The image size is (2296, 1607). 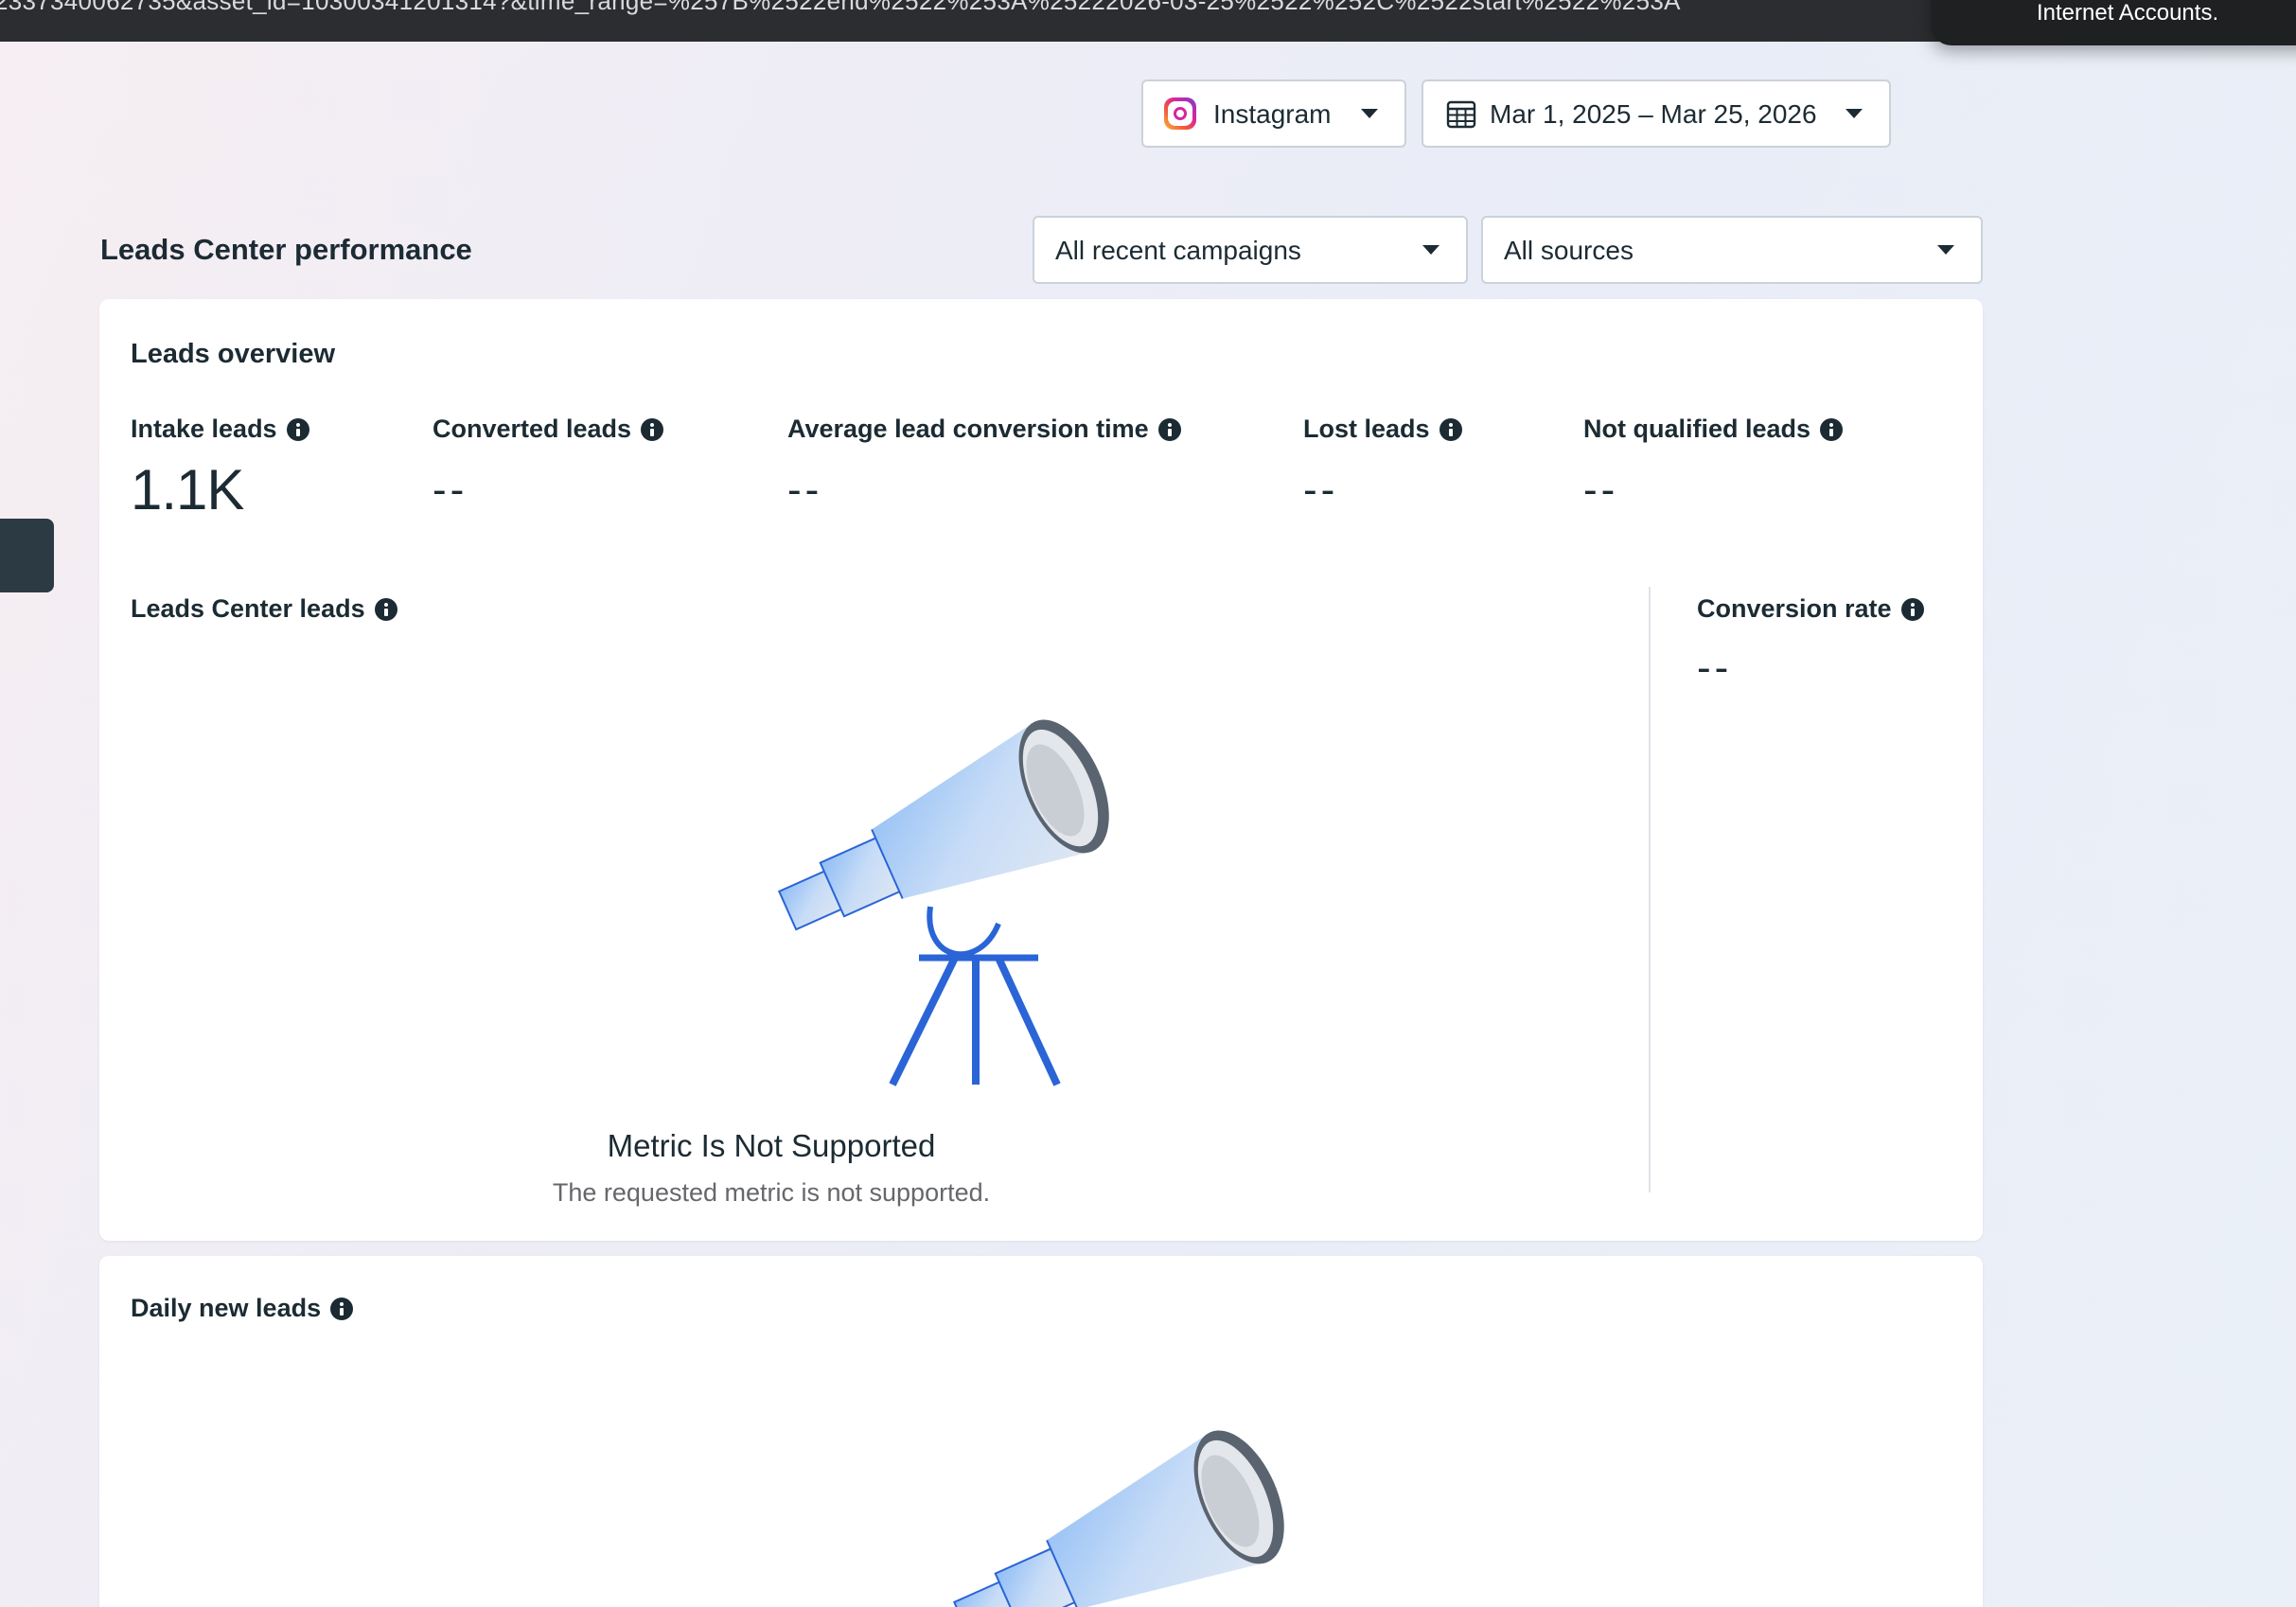 I want to click on metric-conversion-rate: Conversion rate --, so click(x=1810, y=643).